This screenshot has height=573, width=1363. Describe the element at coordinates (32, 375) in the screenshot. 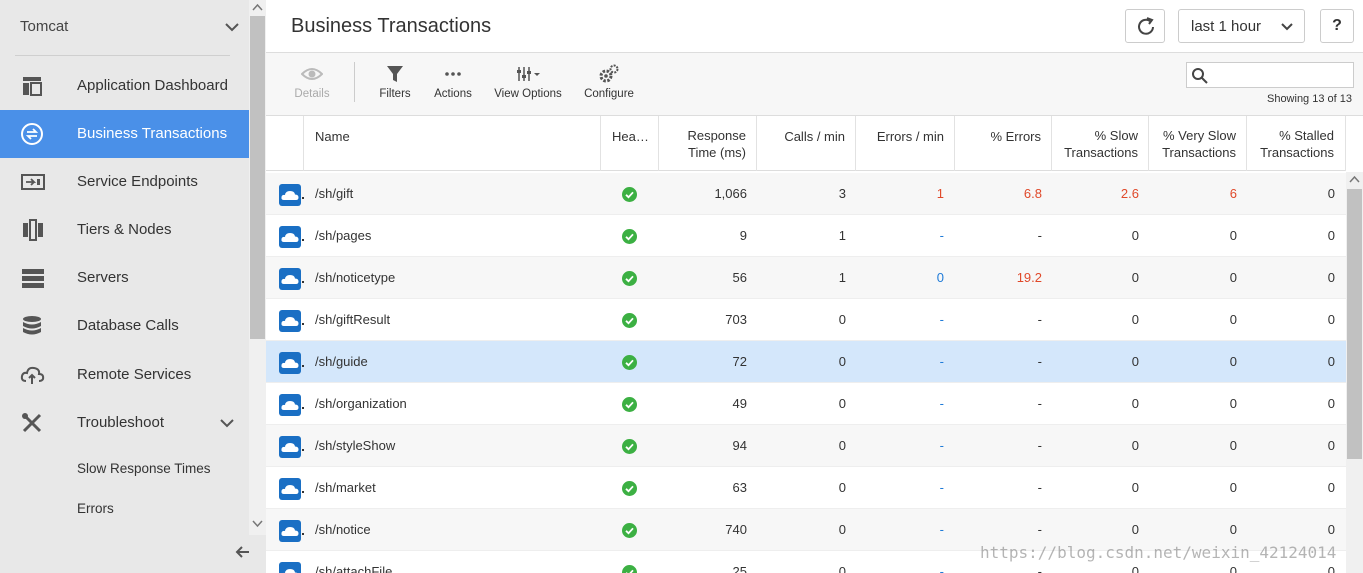

I see `cloud-upload-icon` at that location.